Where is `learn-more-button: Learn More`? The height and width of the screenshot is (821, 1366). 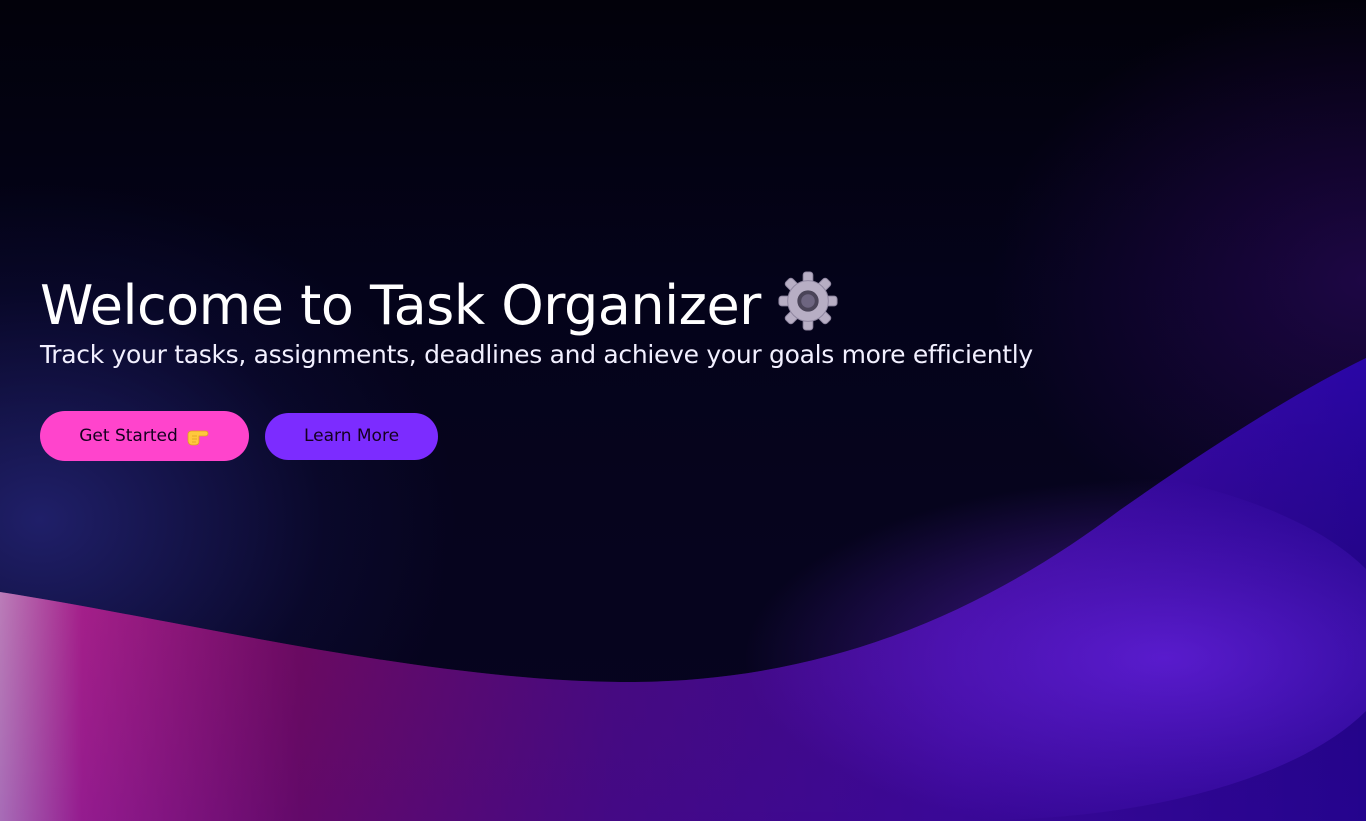
learn-more-button: Learn More is located at coordinates (351, 436).